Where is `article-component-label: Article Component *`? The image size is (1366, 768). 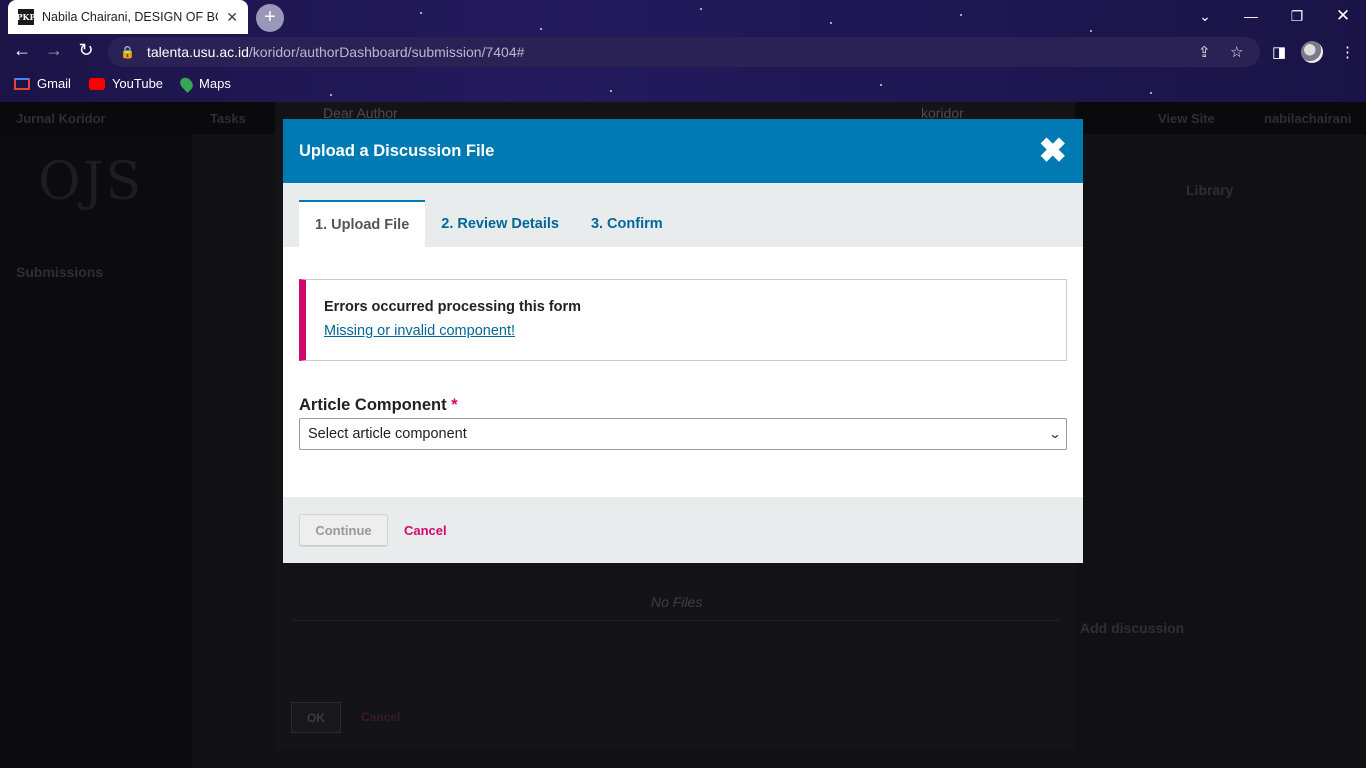 article-component-label: Article Component * is located at coordinates (378, 405).